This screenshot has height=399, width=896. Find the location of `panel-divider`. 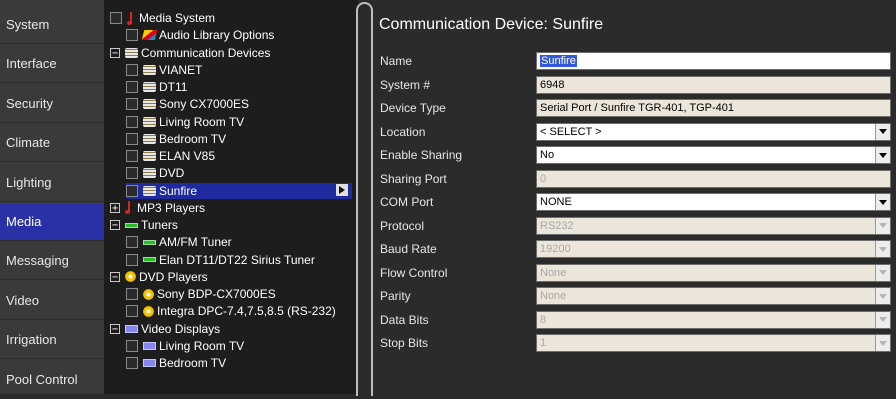

panel-divider is located at coordinates (364, 199).